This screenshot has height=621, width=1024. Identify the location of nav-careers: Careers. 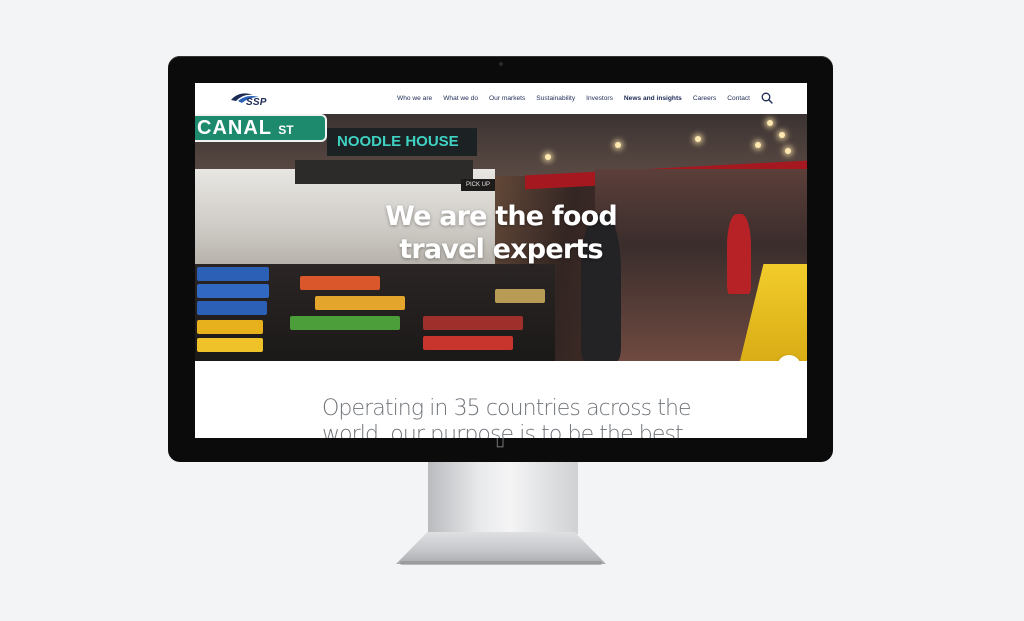
(704, 98).